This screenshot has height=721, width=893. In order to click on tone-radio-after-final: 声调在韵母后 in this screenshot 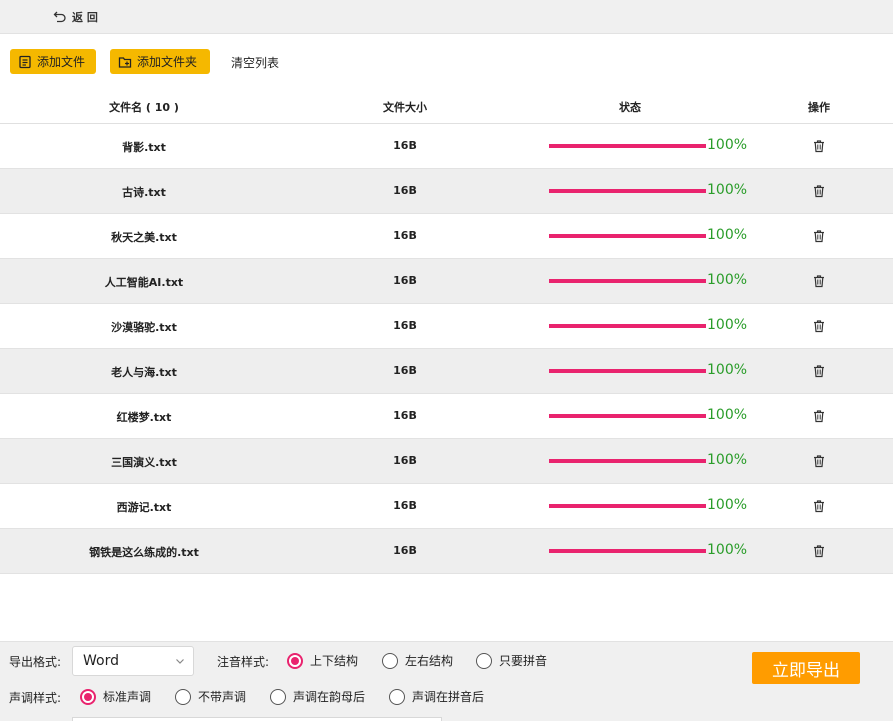, I will do `click(317, 696)`.